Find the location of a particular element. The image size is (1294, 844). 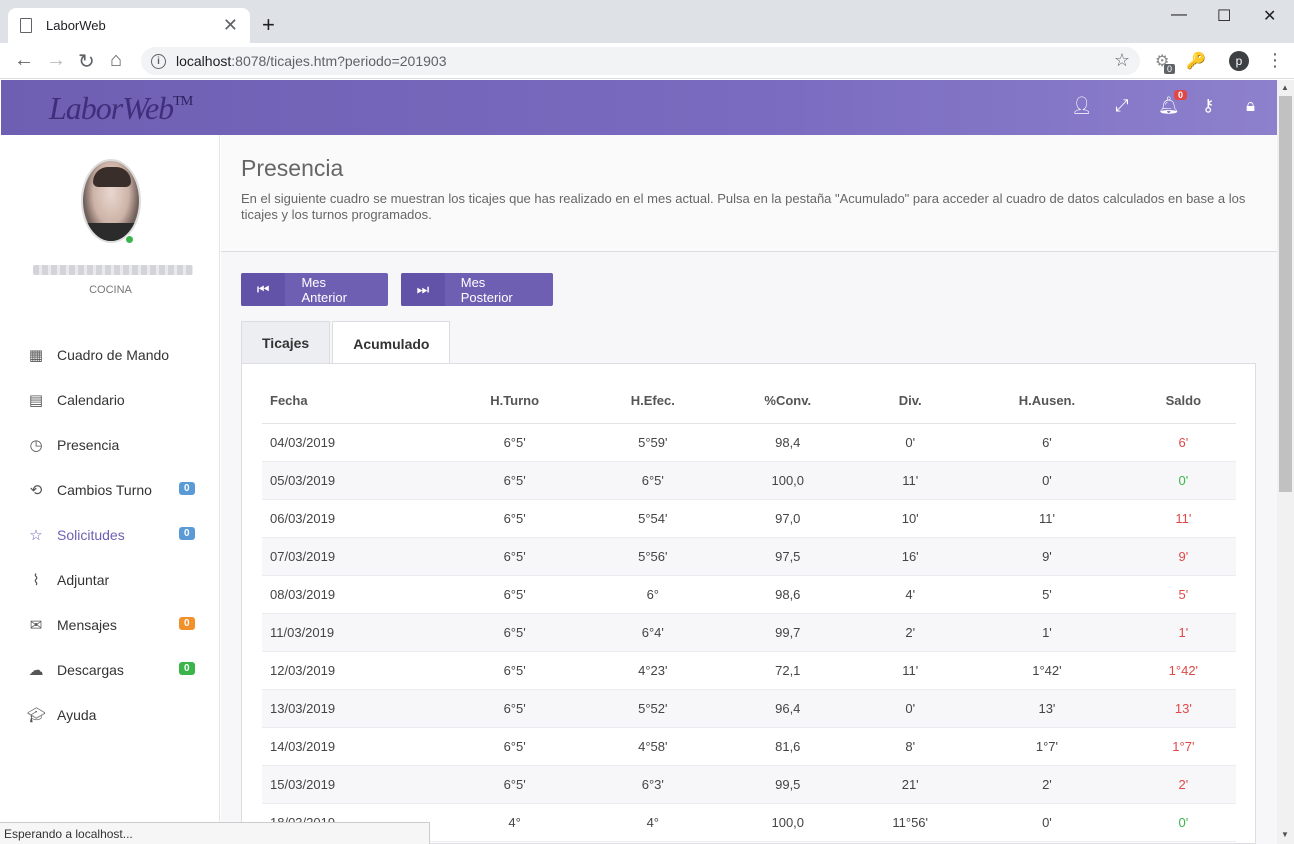

table-row: 07/03/2019 6°5' 5°56' 97,5 16' 9' 9' is located at coordinates (749, 556).